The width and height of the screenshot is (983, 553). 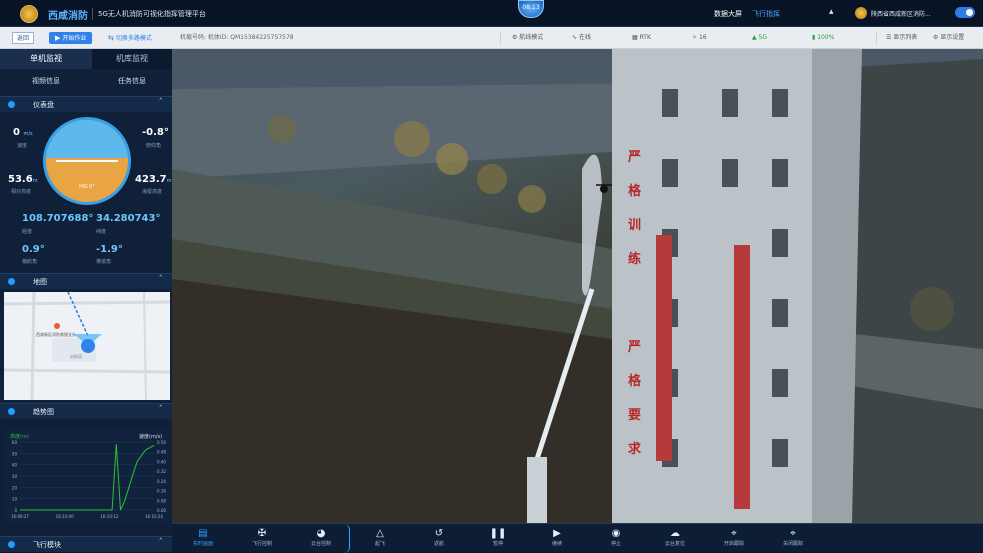 What do you see at coordinates (15, 487) in the screenshot?
I see `chart-ytick-left: 20` at bounding box center [15, 487].